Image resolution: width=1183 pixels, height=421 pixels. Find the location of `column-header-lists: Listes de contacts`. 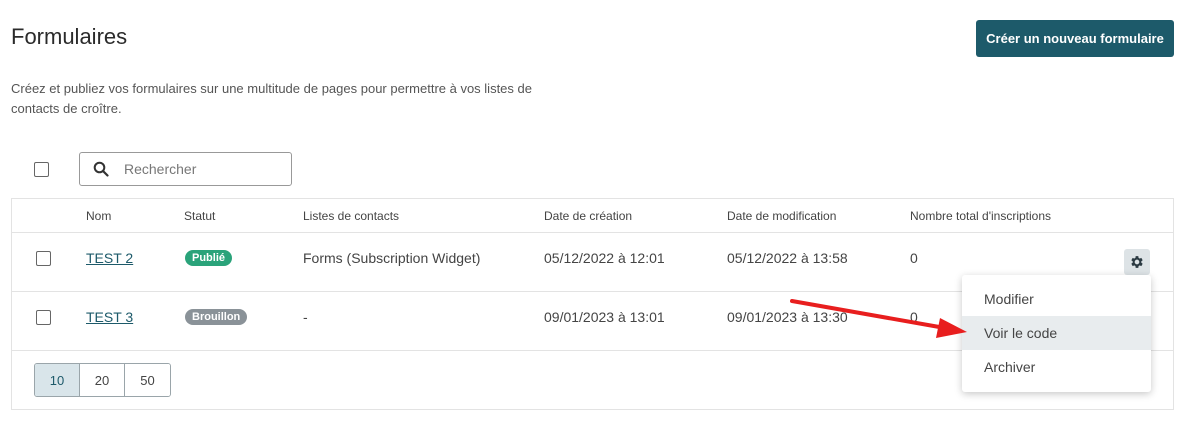

column-header-lists: Listes de contacts is located at coordinates (351, 216).